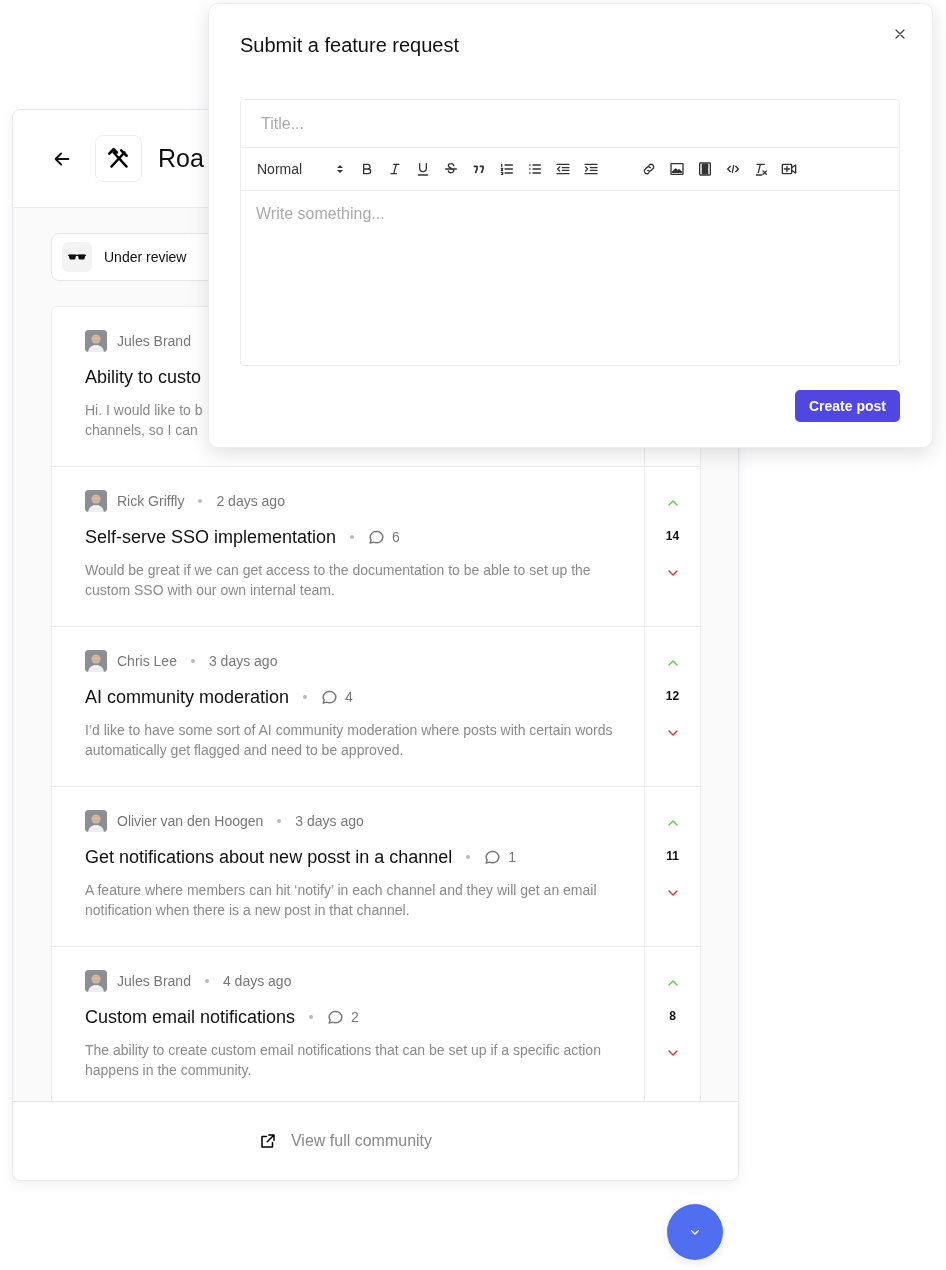  I want to click on post-title: Self-serve SSO implementation, so click(211, 537).